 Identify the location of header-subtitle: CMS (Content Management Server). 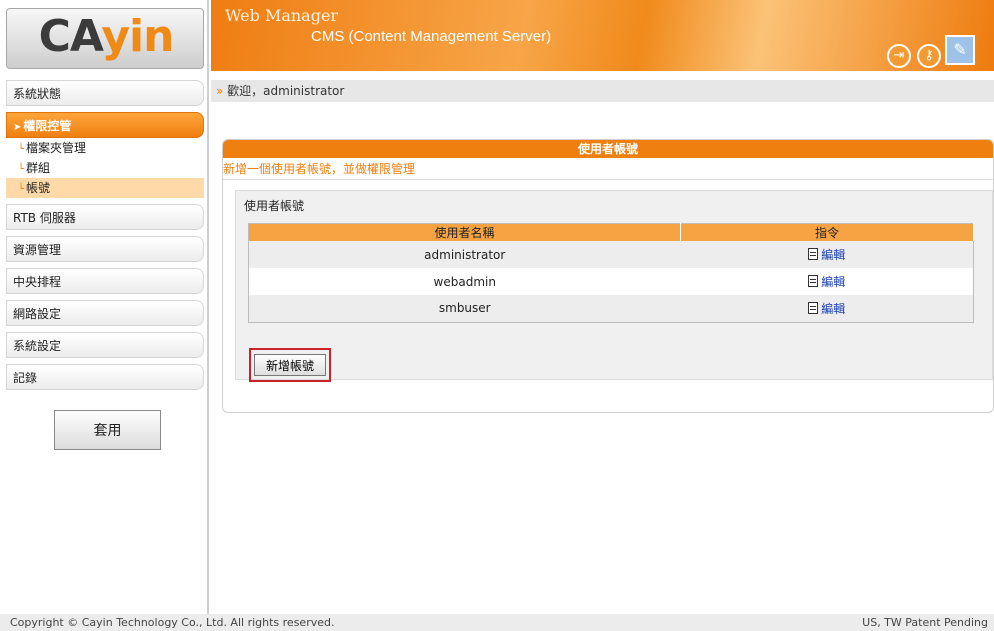
(431, 36).